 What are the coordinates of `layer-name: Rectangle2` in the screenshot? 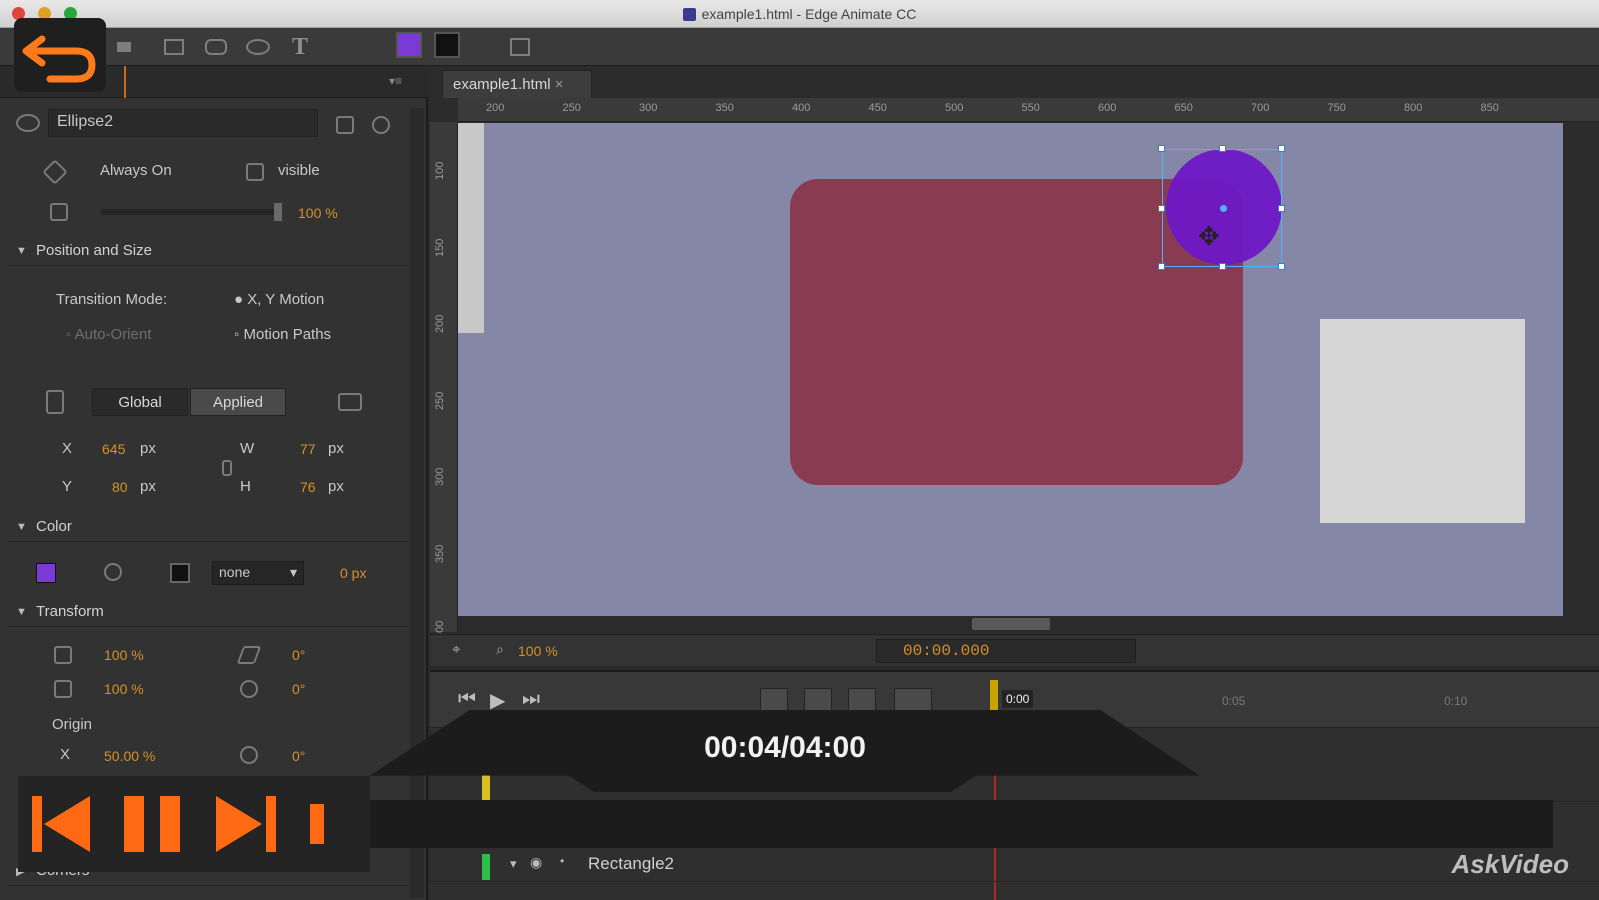 It's located at (631, 864).